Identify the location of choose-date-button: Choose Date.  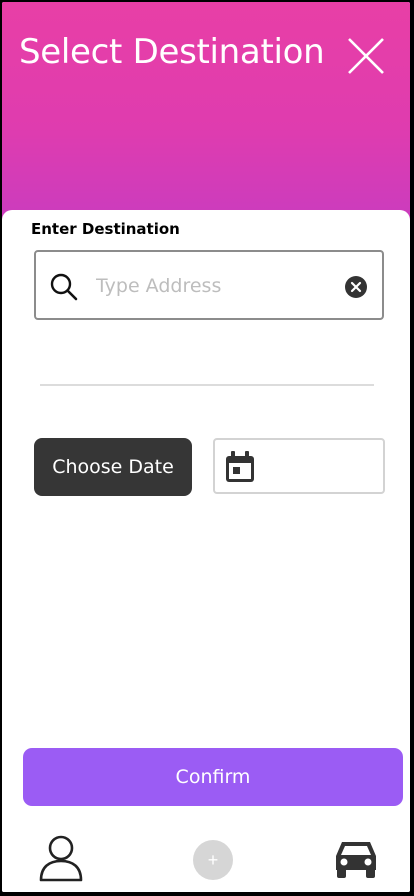
(113, 467).